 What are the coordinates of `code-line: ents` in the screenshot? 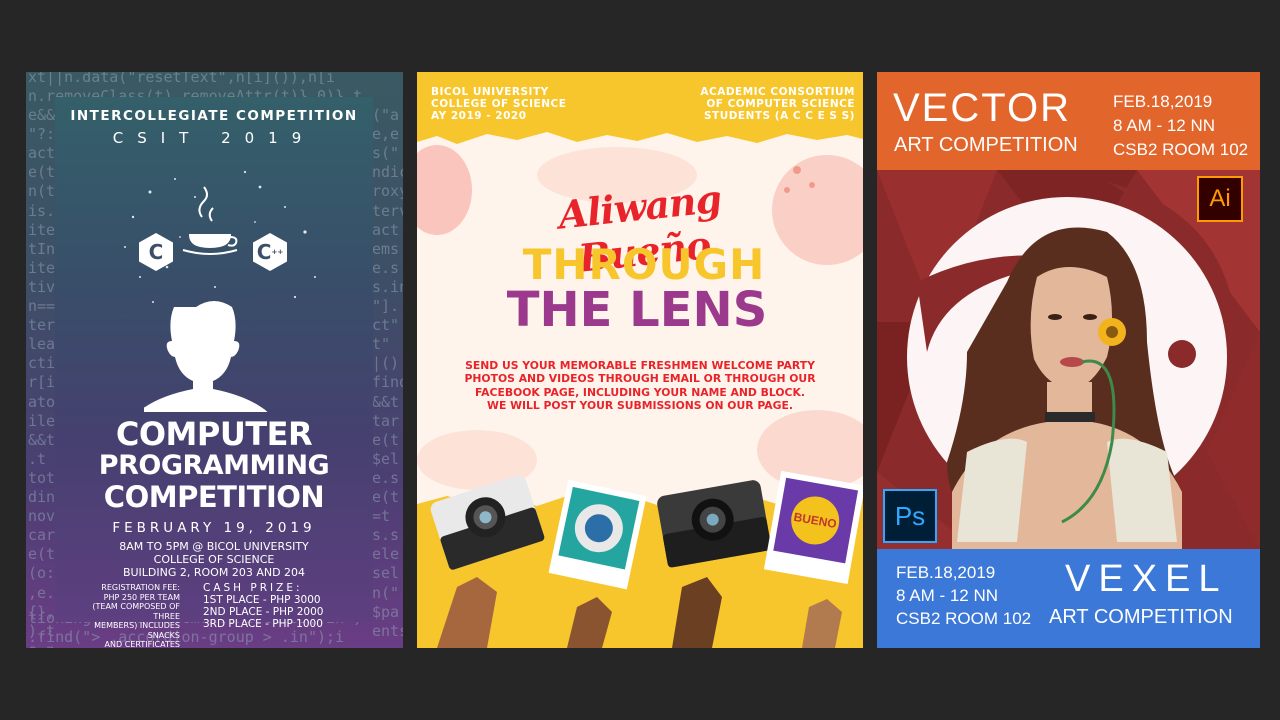 It's located at (387, 630).